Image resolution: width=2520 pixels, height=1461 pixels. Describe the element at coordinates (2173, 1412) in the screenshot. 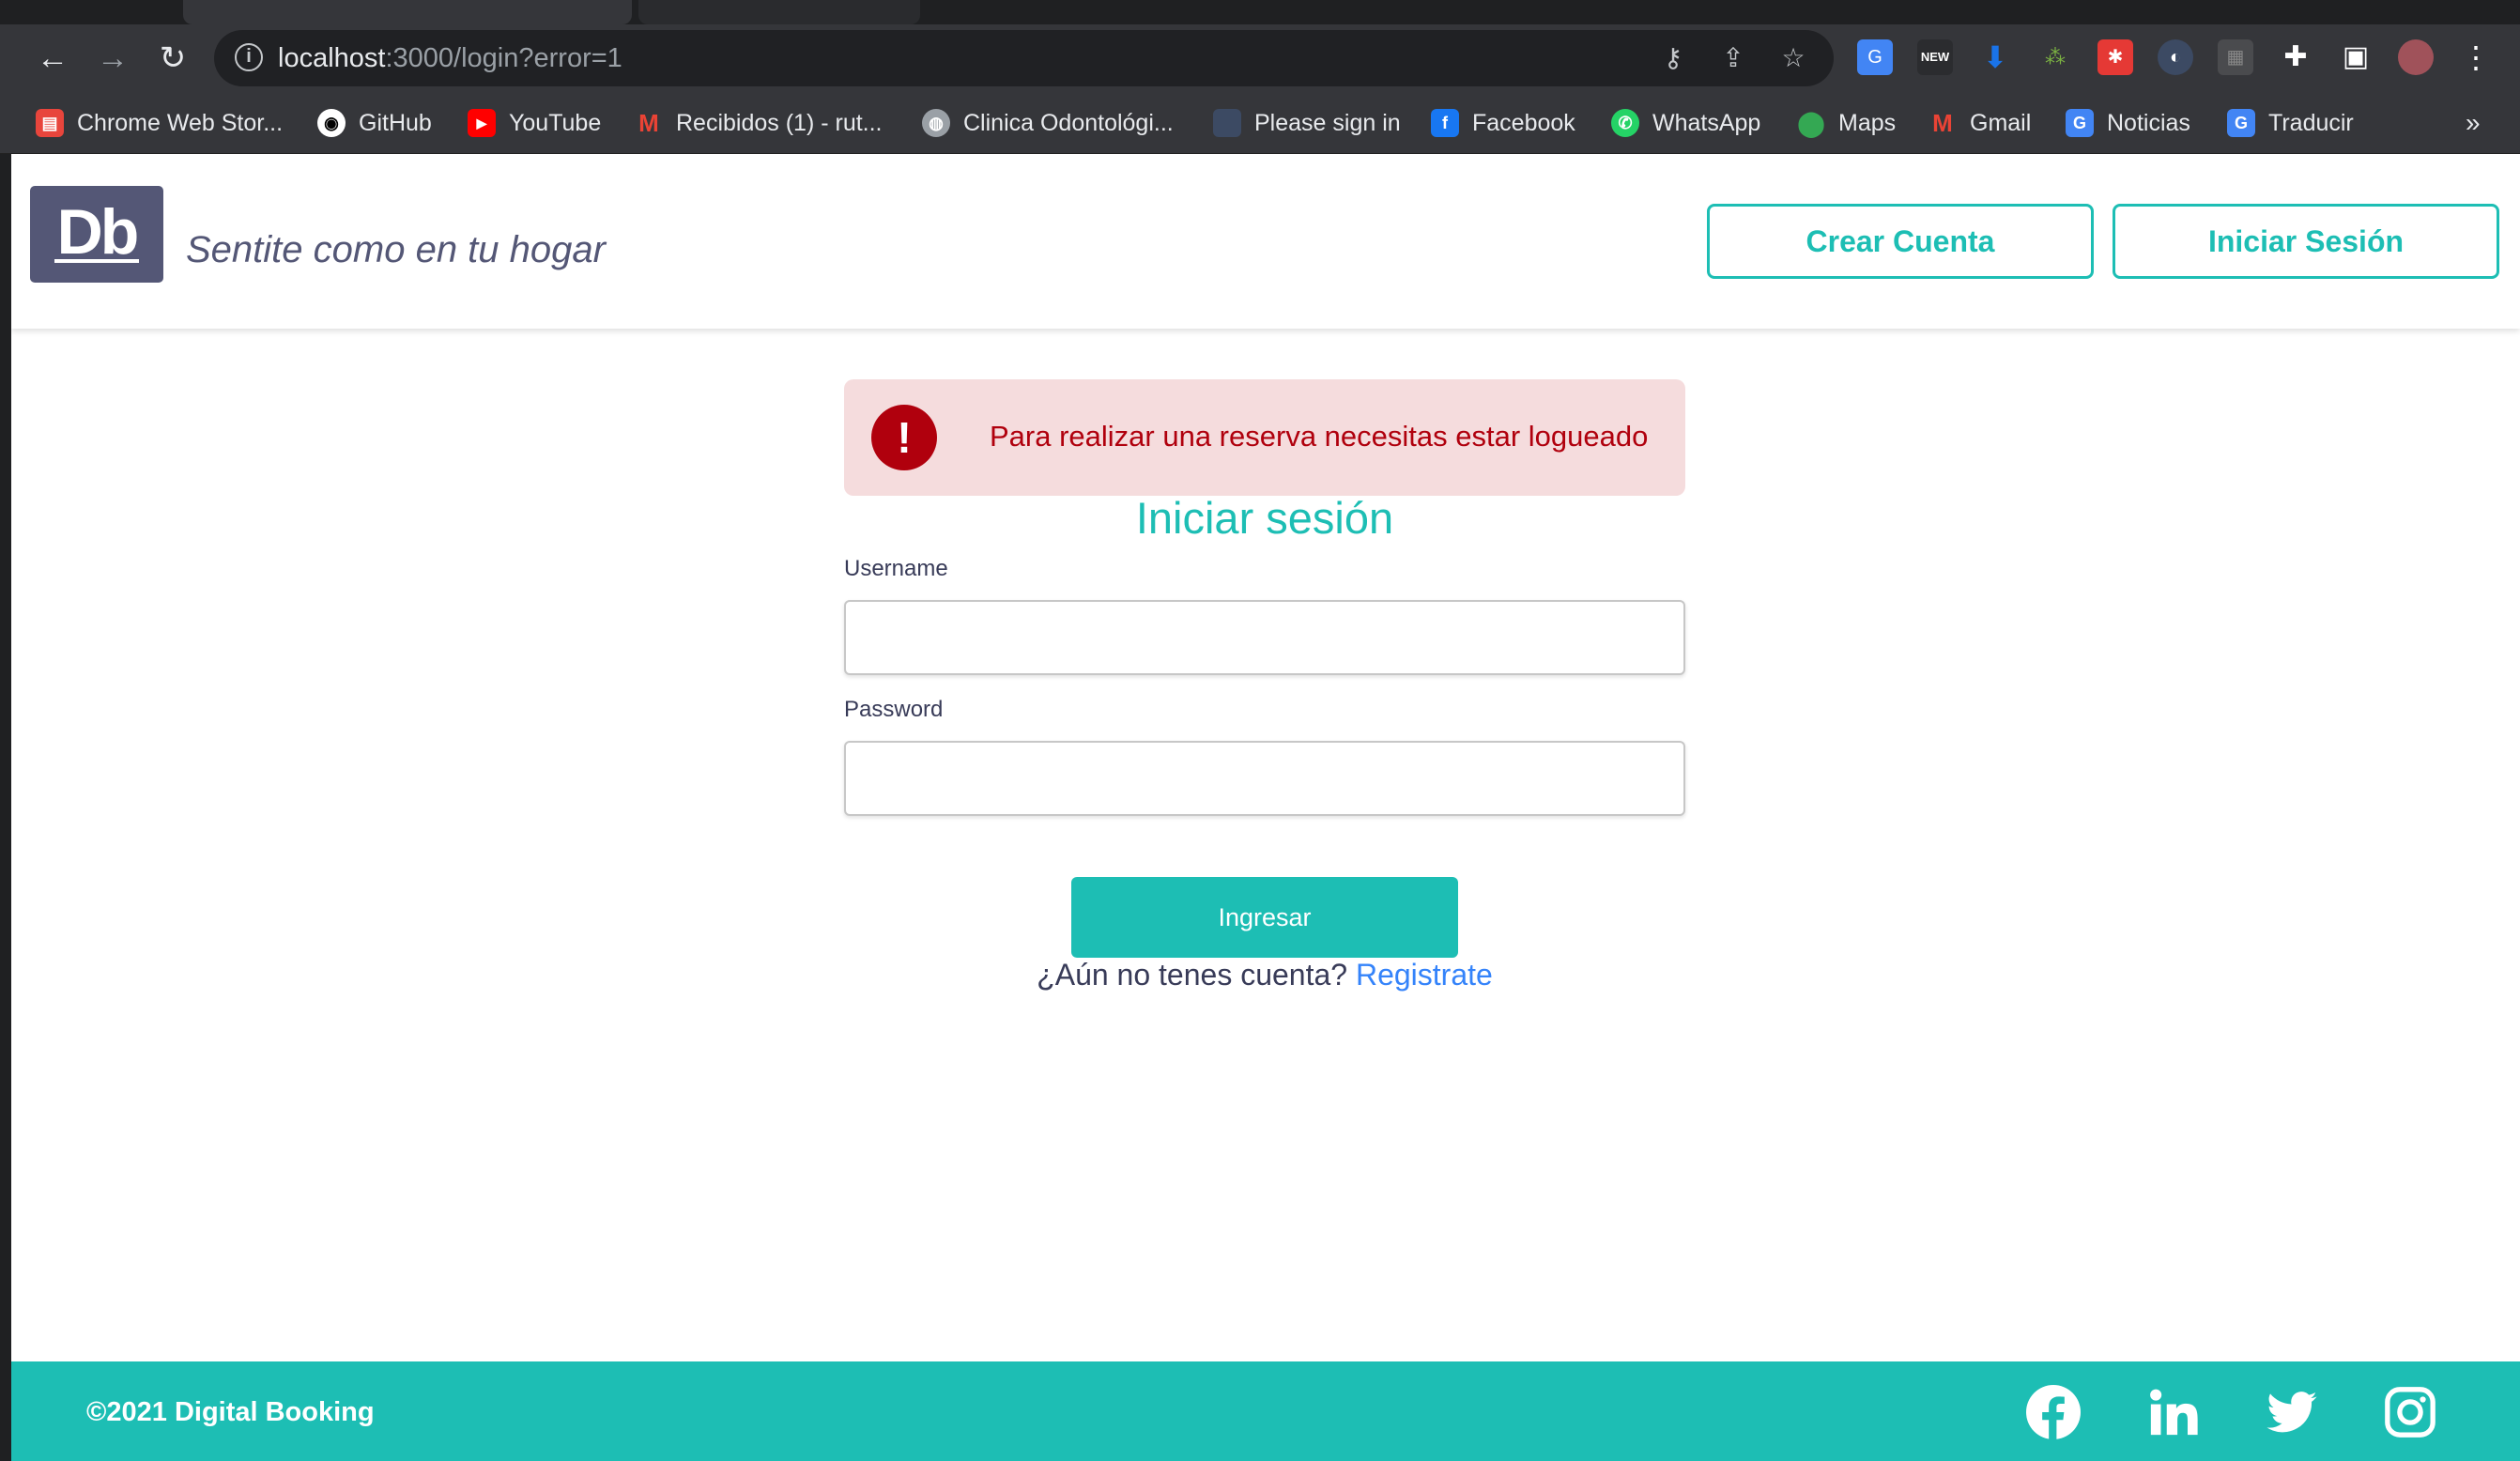

I see `linkedin-icon` at that location.